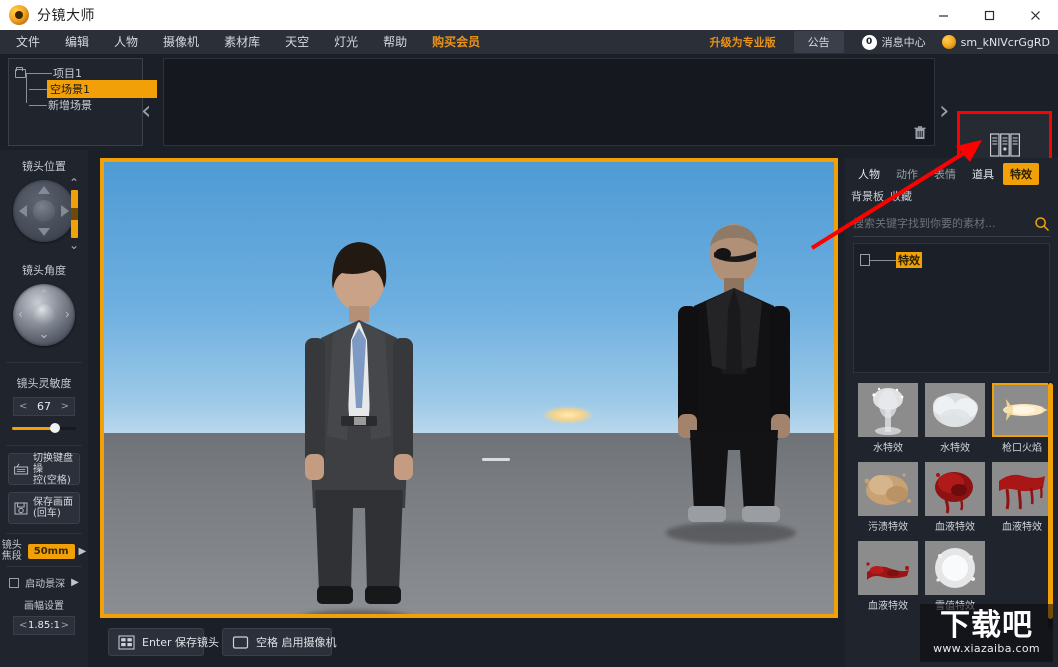 The height and width of the screenshot is (667, 1058). What do you see at coordinates (867, 196) in the screenshot?
I see `tab-backdrops: 背景板` at bounding box center [867, 196].